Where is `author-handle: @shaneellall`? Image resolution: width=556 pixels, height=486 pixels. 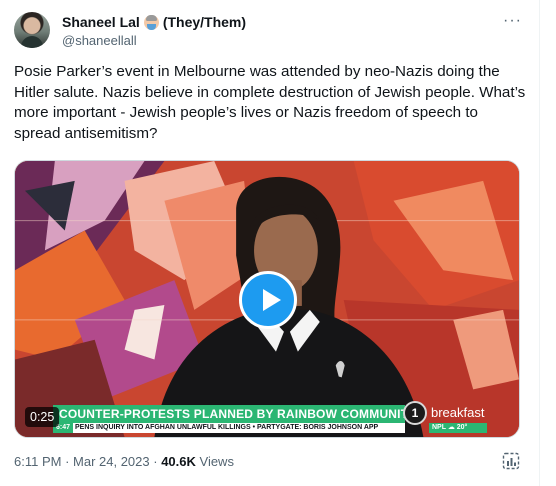
author-handle: @shaneellall is located at coordinates (154, 41).